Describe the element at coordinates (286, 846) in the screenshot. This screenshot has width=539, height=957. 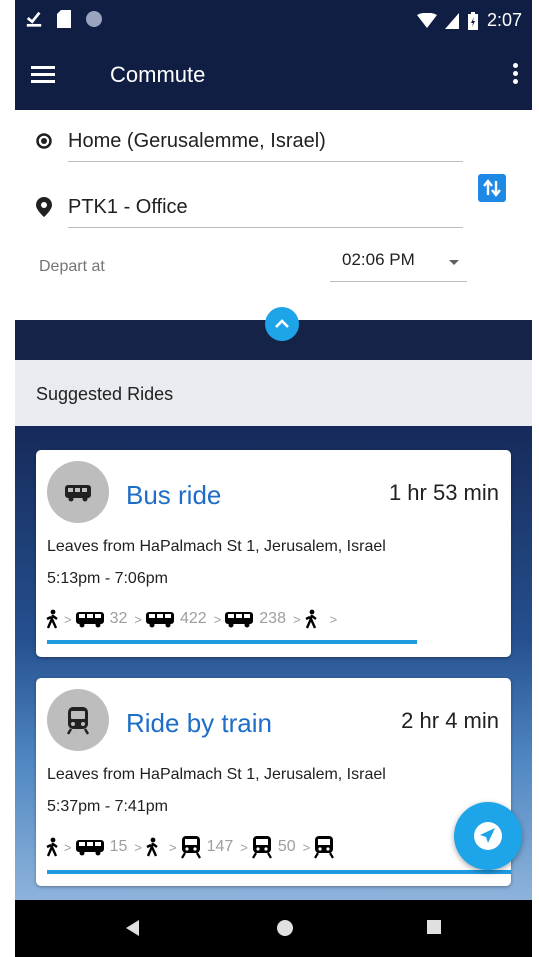
I see `train-line-number: 50` at that location.